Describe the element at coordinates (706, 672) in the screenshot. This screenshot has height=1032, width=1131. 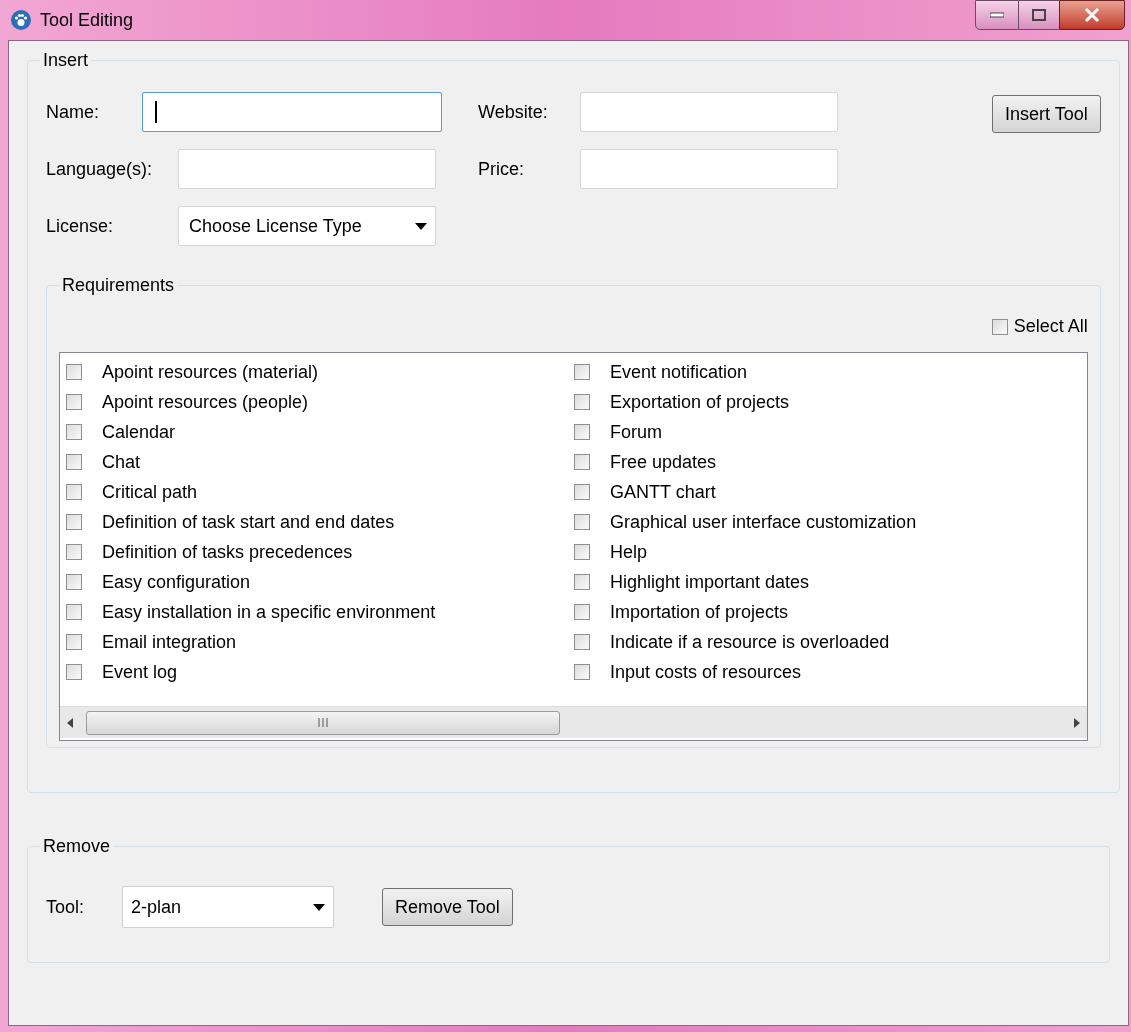
I see `checkbox-label: Input costs of resources` at that location.